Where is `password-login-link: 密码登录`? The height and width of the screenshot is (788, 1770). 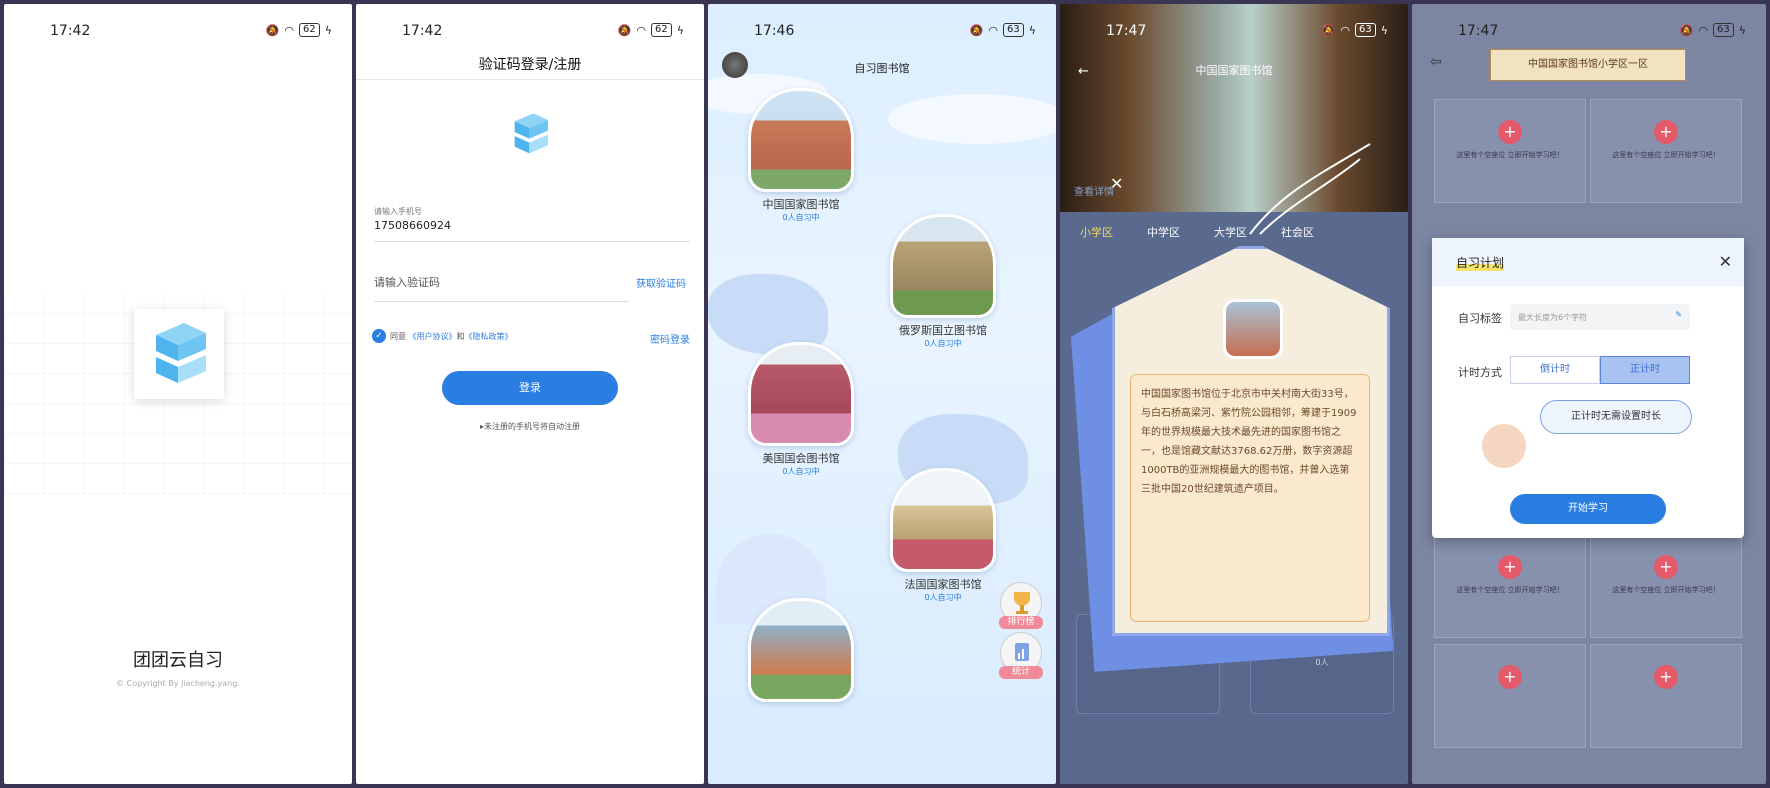 password-login-link: 密码登录 is located at coordinates (670, 338).